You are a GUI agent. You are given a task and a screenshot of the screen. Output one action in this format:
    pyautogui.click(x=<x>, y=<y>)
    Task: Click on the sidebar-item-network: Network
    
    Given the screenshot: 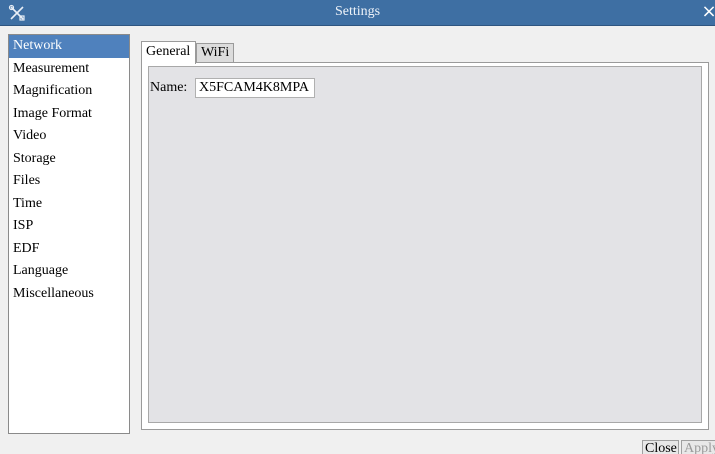 What is the action you would take?
    pyautogui.click(x=69, y=46)
    